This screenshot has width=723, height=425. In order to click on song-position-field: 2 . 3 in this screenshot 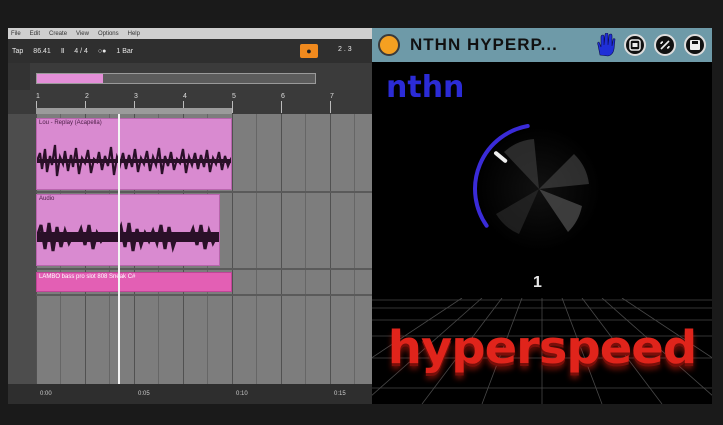, I will do `click(345, 49)`.